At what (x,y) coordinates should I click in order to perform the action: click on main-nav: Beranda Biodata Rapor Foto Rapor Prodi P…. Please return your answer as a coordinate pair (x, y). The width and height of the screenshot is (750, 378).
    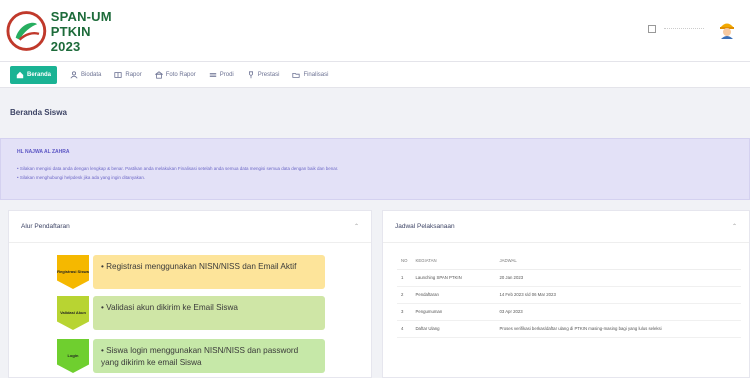
    Looking at the image, I should click on (375, 75).